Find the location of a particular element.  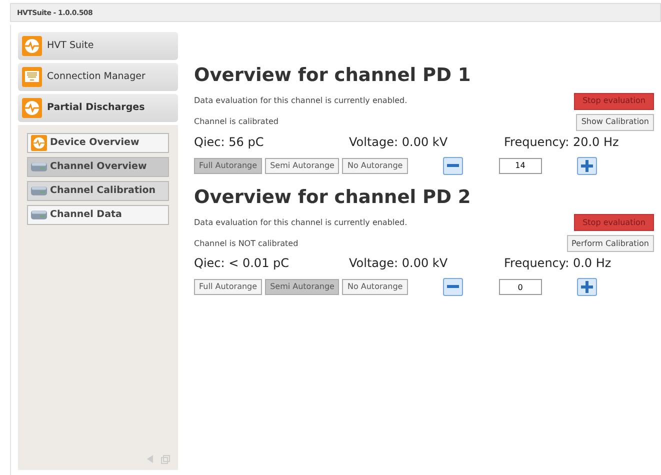

sidebar-item: Connection Manager is located at coordinates (98, 77).